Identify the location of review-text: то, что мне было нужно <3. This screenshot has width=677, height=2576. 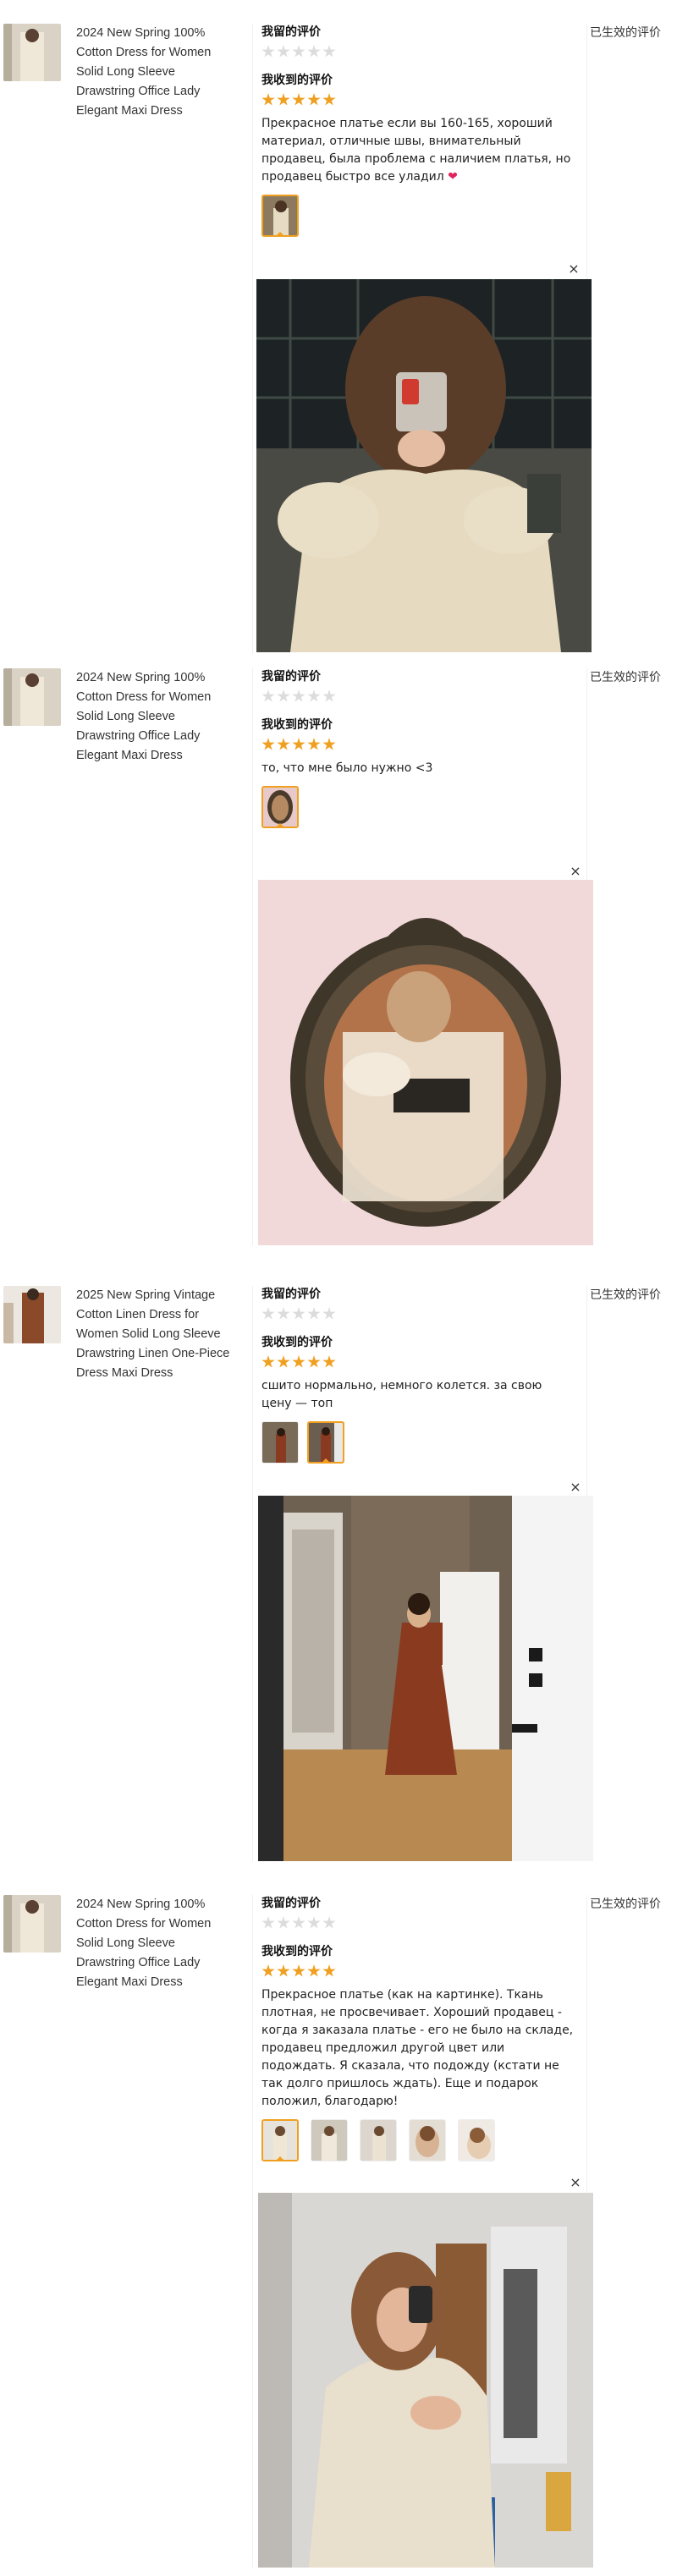
(347, 768).